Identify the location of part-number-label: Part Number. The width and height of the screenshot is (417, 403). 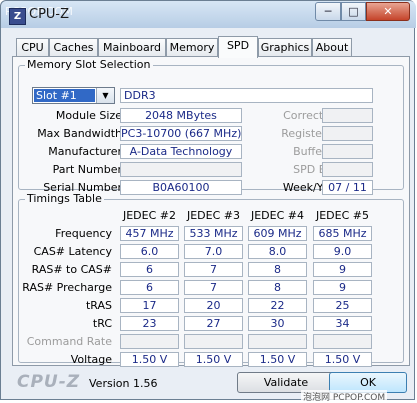
(87, 169).